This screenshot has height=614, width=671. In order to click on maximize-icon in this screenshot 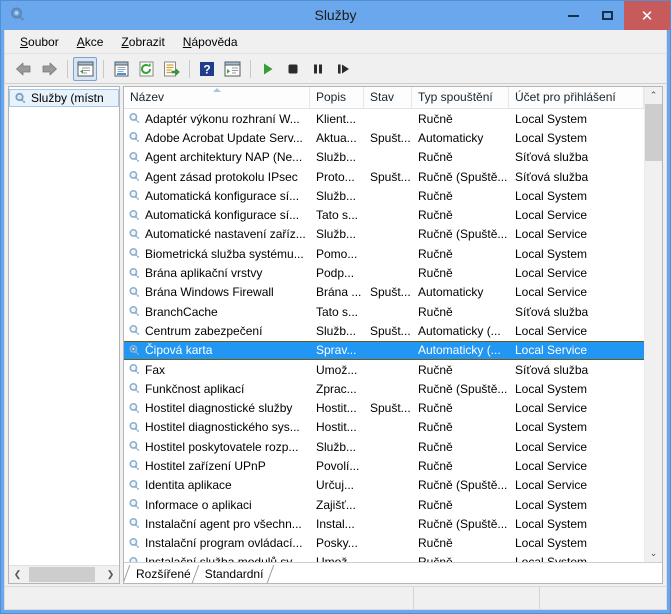, I will do `click(607, 15)`.